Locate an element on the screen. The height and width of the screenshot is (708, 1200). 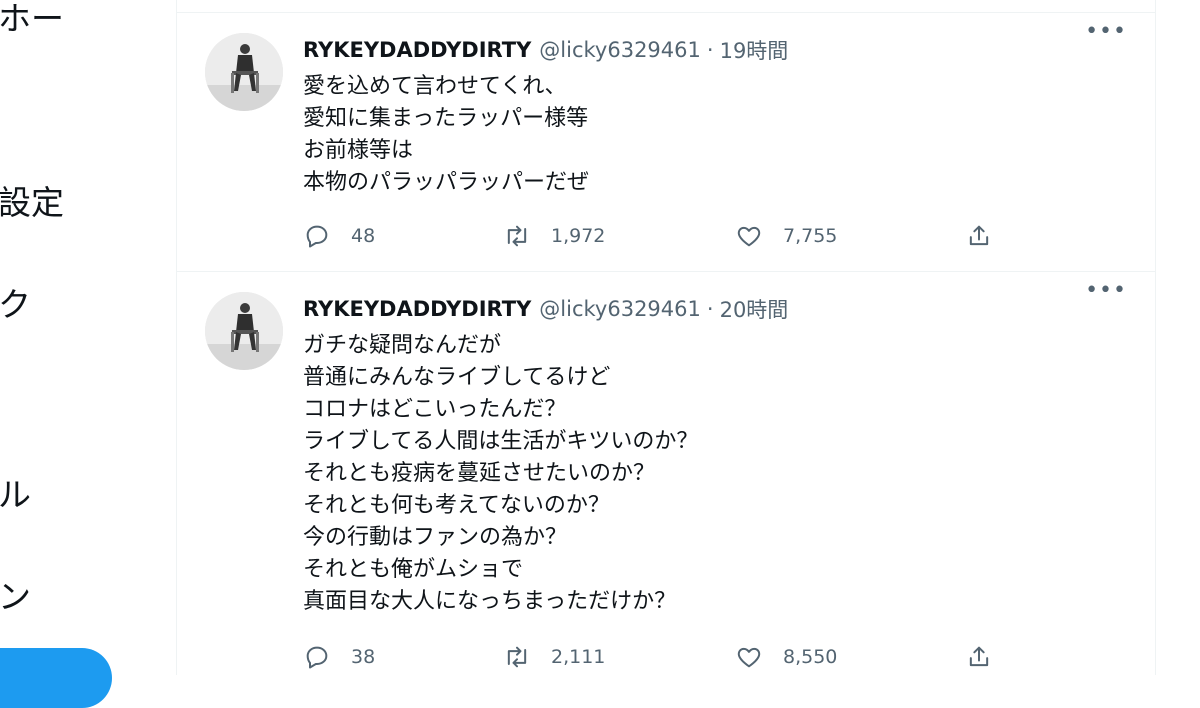
retweet-button: 2,111 is located at coordinates (554, 657).